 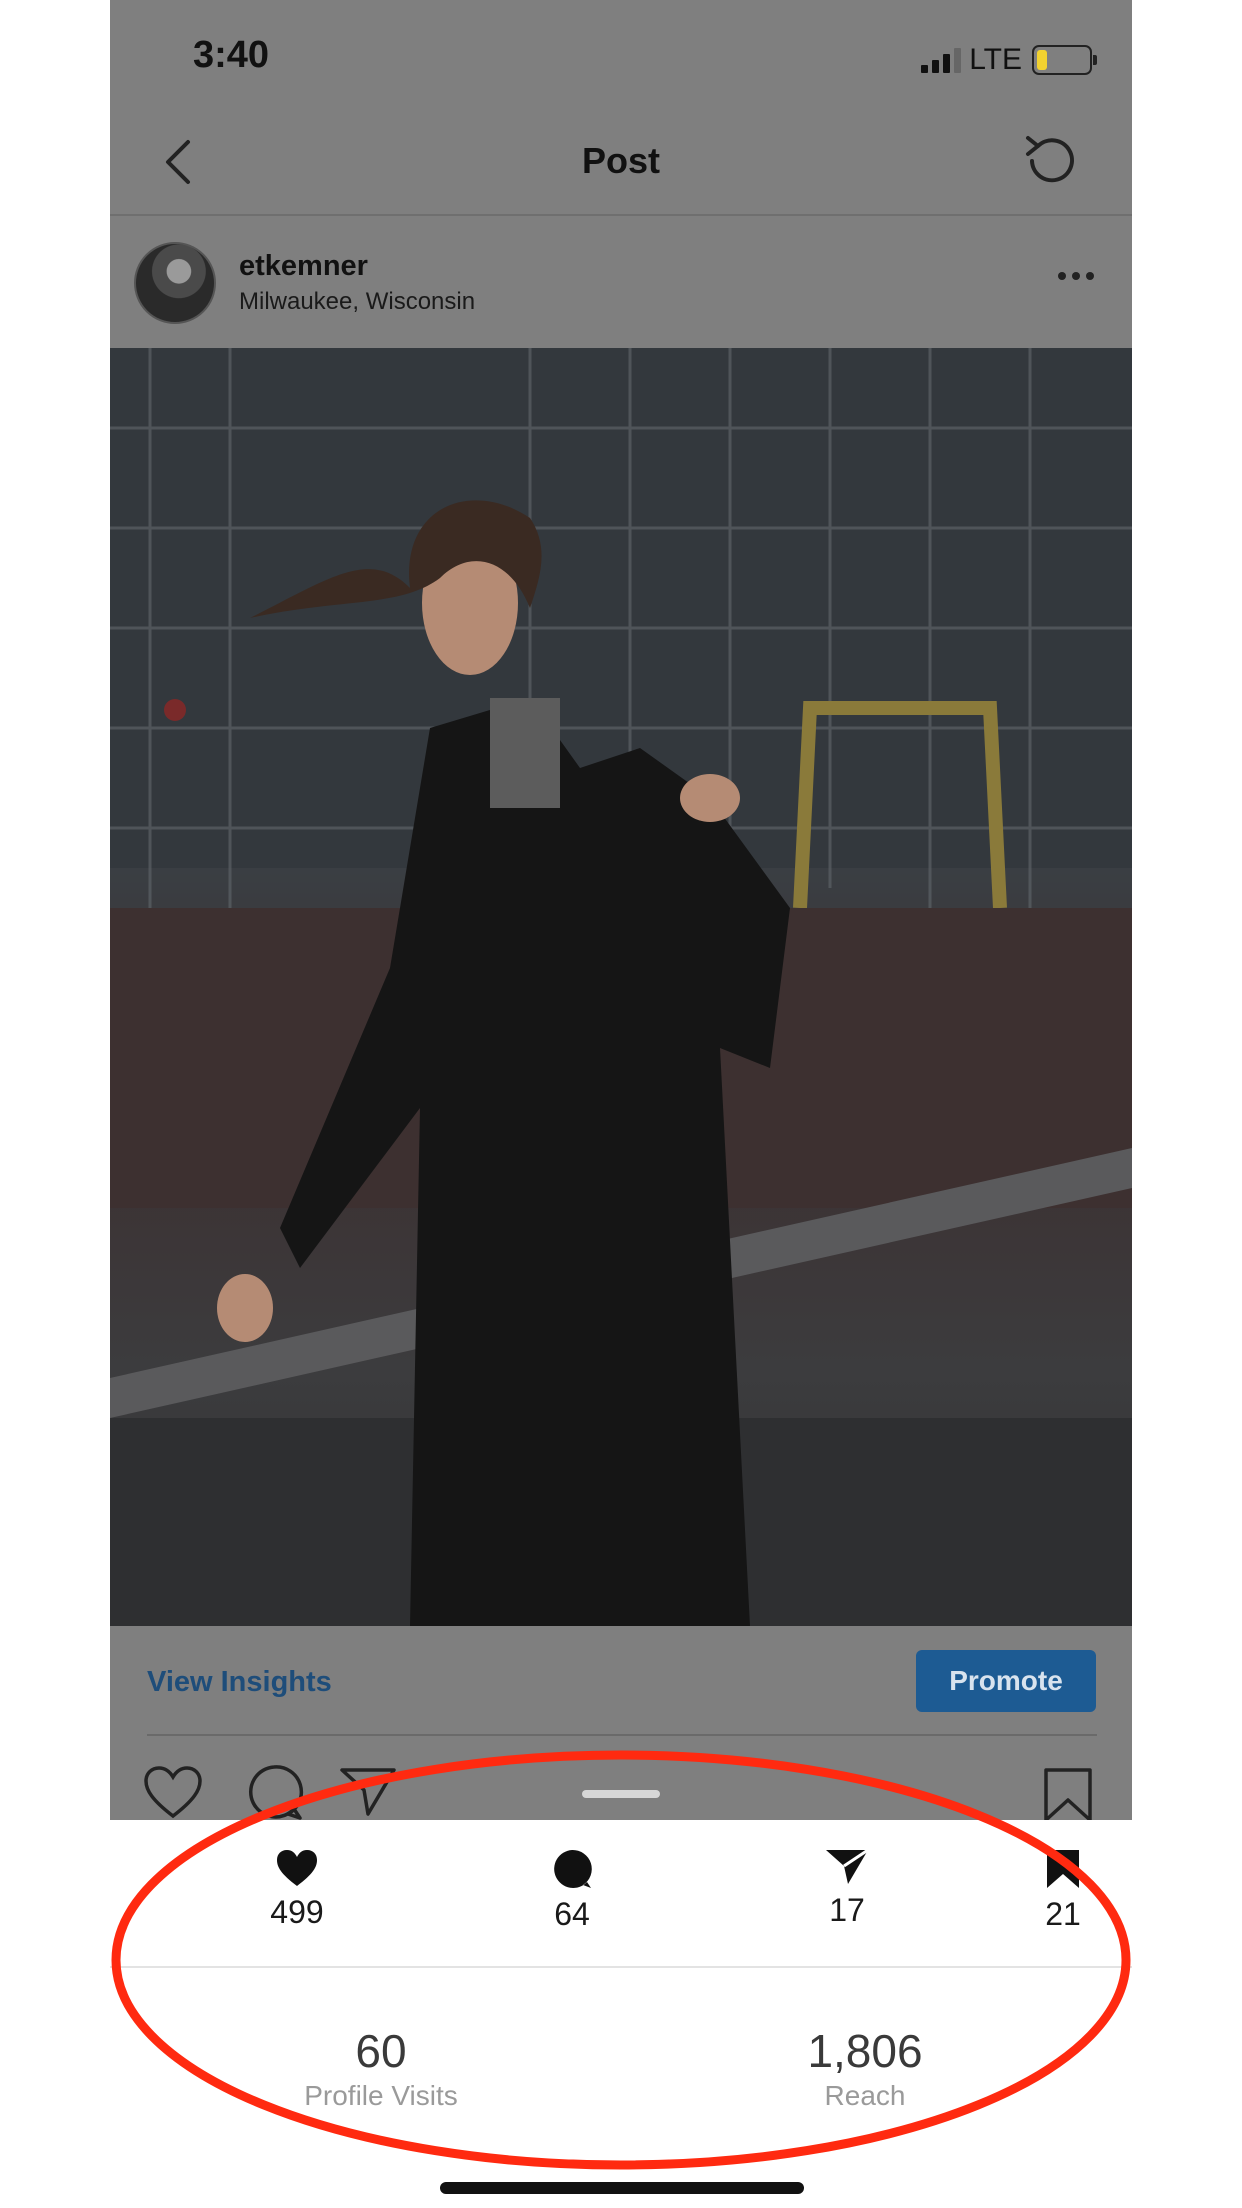 I want to click on status-time: 3:40, so click(x=231, y=55).